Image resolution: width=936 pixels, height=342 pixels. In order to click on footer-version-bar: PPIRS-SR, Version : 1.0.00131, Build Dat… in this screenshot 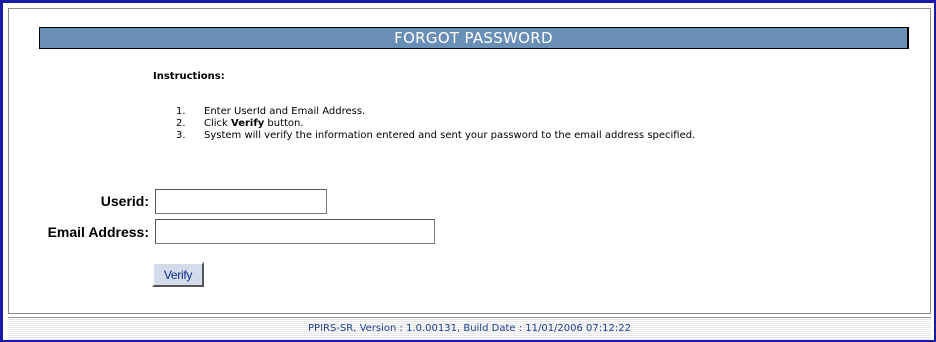, I will do `click(469, 328)`.